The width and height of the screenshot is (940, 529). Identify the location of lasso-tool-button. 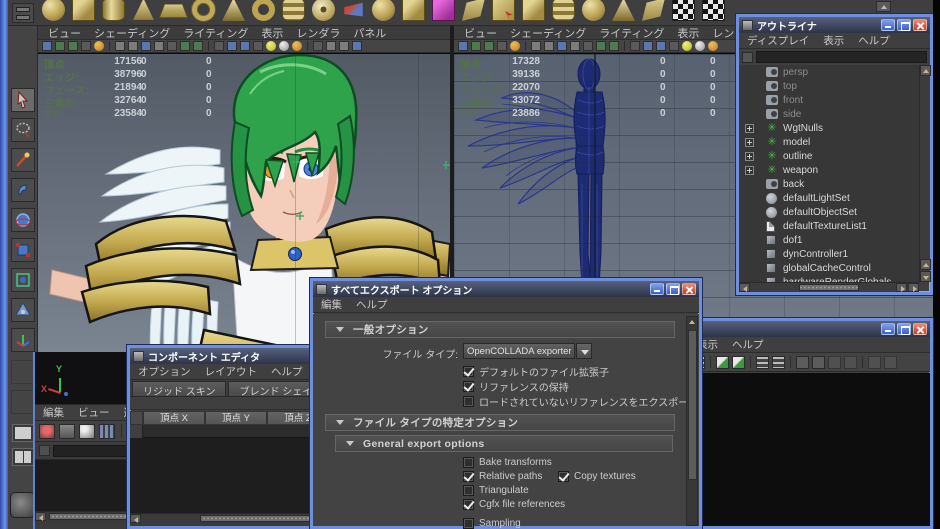
(23, 130).